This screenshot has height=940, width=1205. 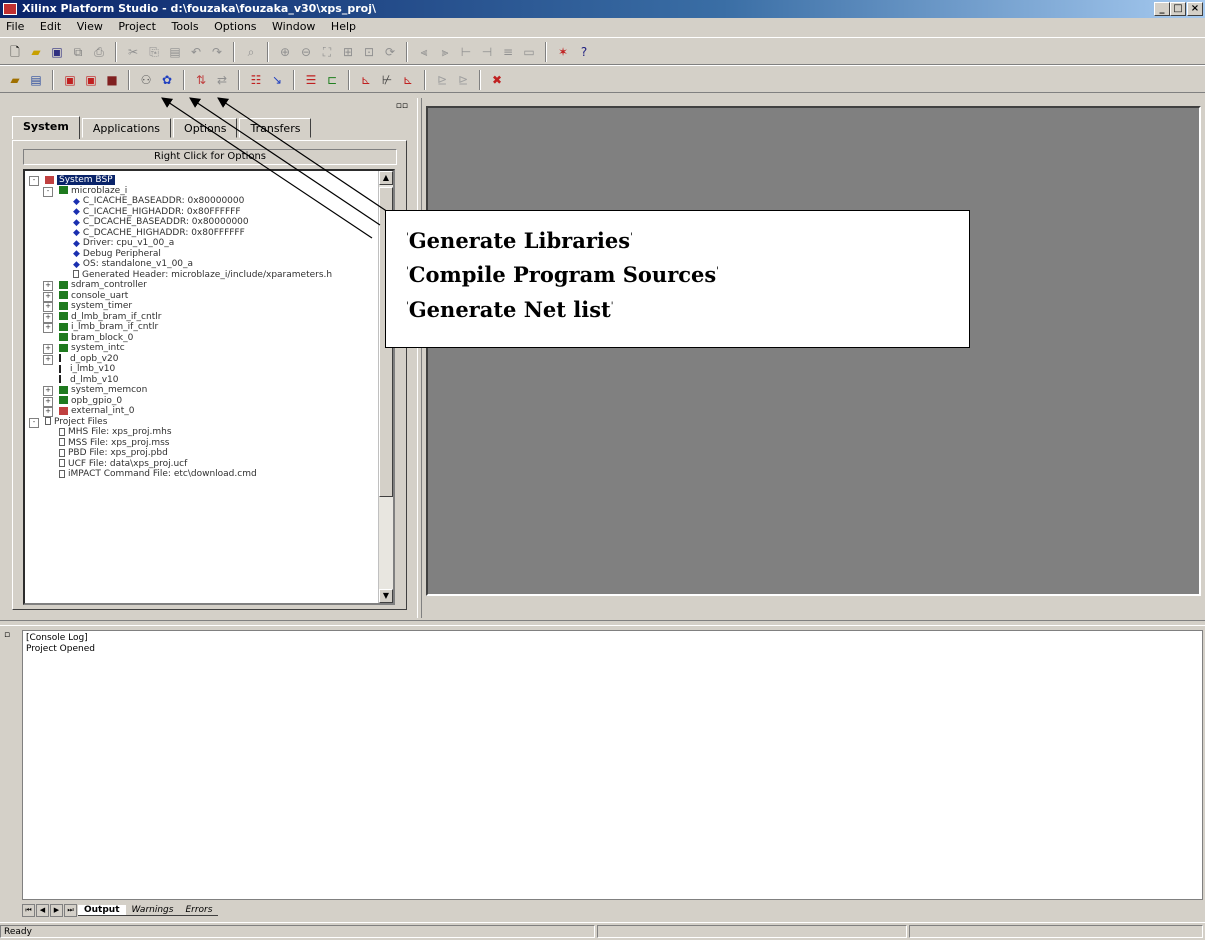 What do you see at coordinates (390, 52) in the screenshot?
I see `refresh-icon: ⟳` at bounding box center [390, 52].